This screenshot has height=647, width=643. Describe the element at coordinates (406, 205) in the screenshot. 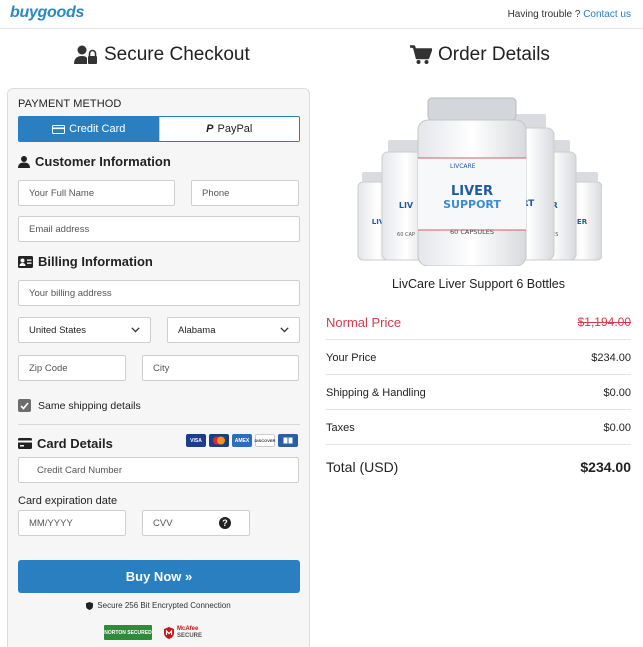

I see `svg-text: LIV` at that location.